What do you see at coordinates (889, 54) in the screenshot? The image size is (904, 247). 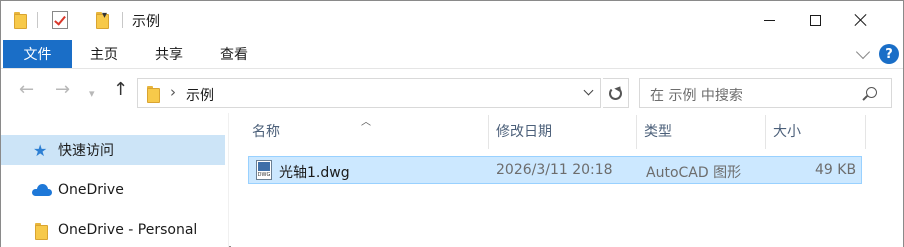 I see `help-icon: ?` at bounding box center [889, 54].